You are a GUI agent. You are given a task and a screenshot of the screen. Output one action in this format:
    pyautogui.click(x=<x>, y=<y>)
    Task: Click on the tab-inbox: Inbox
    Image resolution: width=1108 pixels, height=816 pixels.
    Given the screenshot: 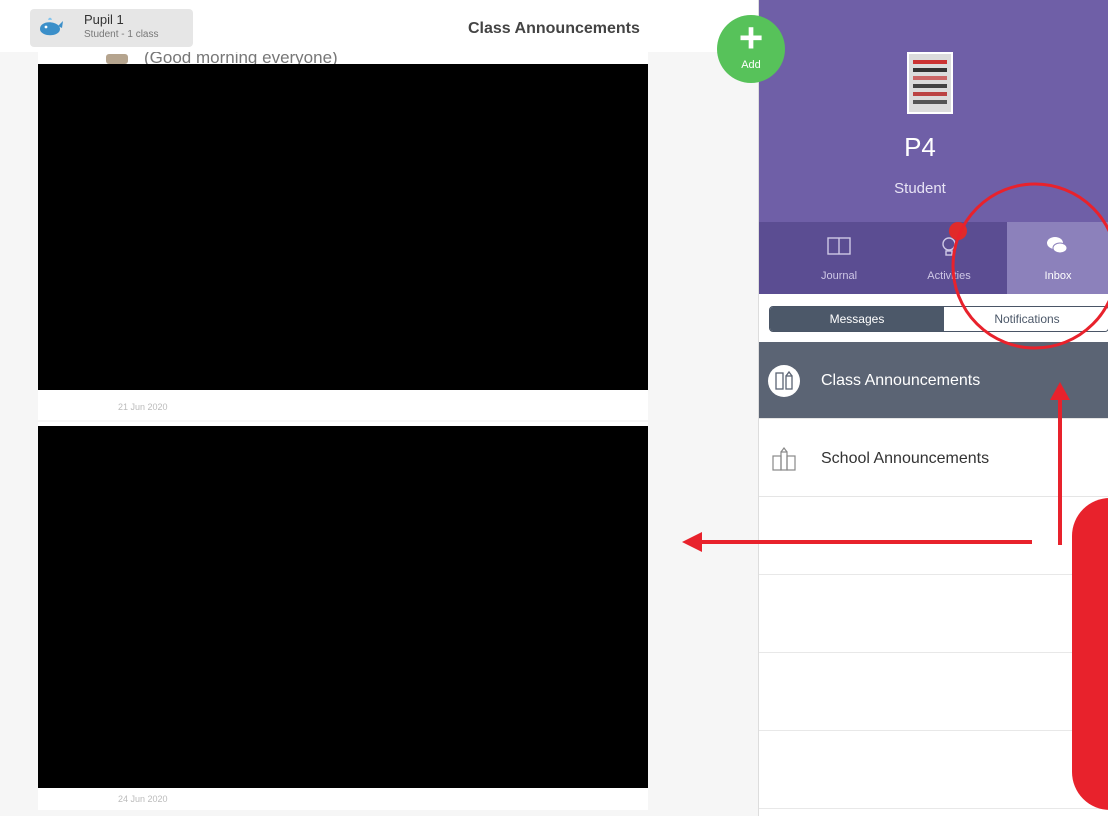 What is the action you would take?
    pyautogui.click(x=1057, y=258)
    